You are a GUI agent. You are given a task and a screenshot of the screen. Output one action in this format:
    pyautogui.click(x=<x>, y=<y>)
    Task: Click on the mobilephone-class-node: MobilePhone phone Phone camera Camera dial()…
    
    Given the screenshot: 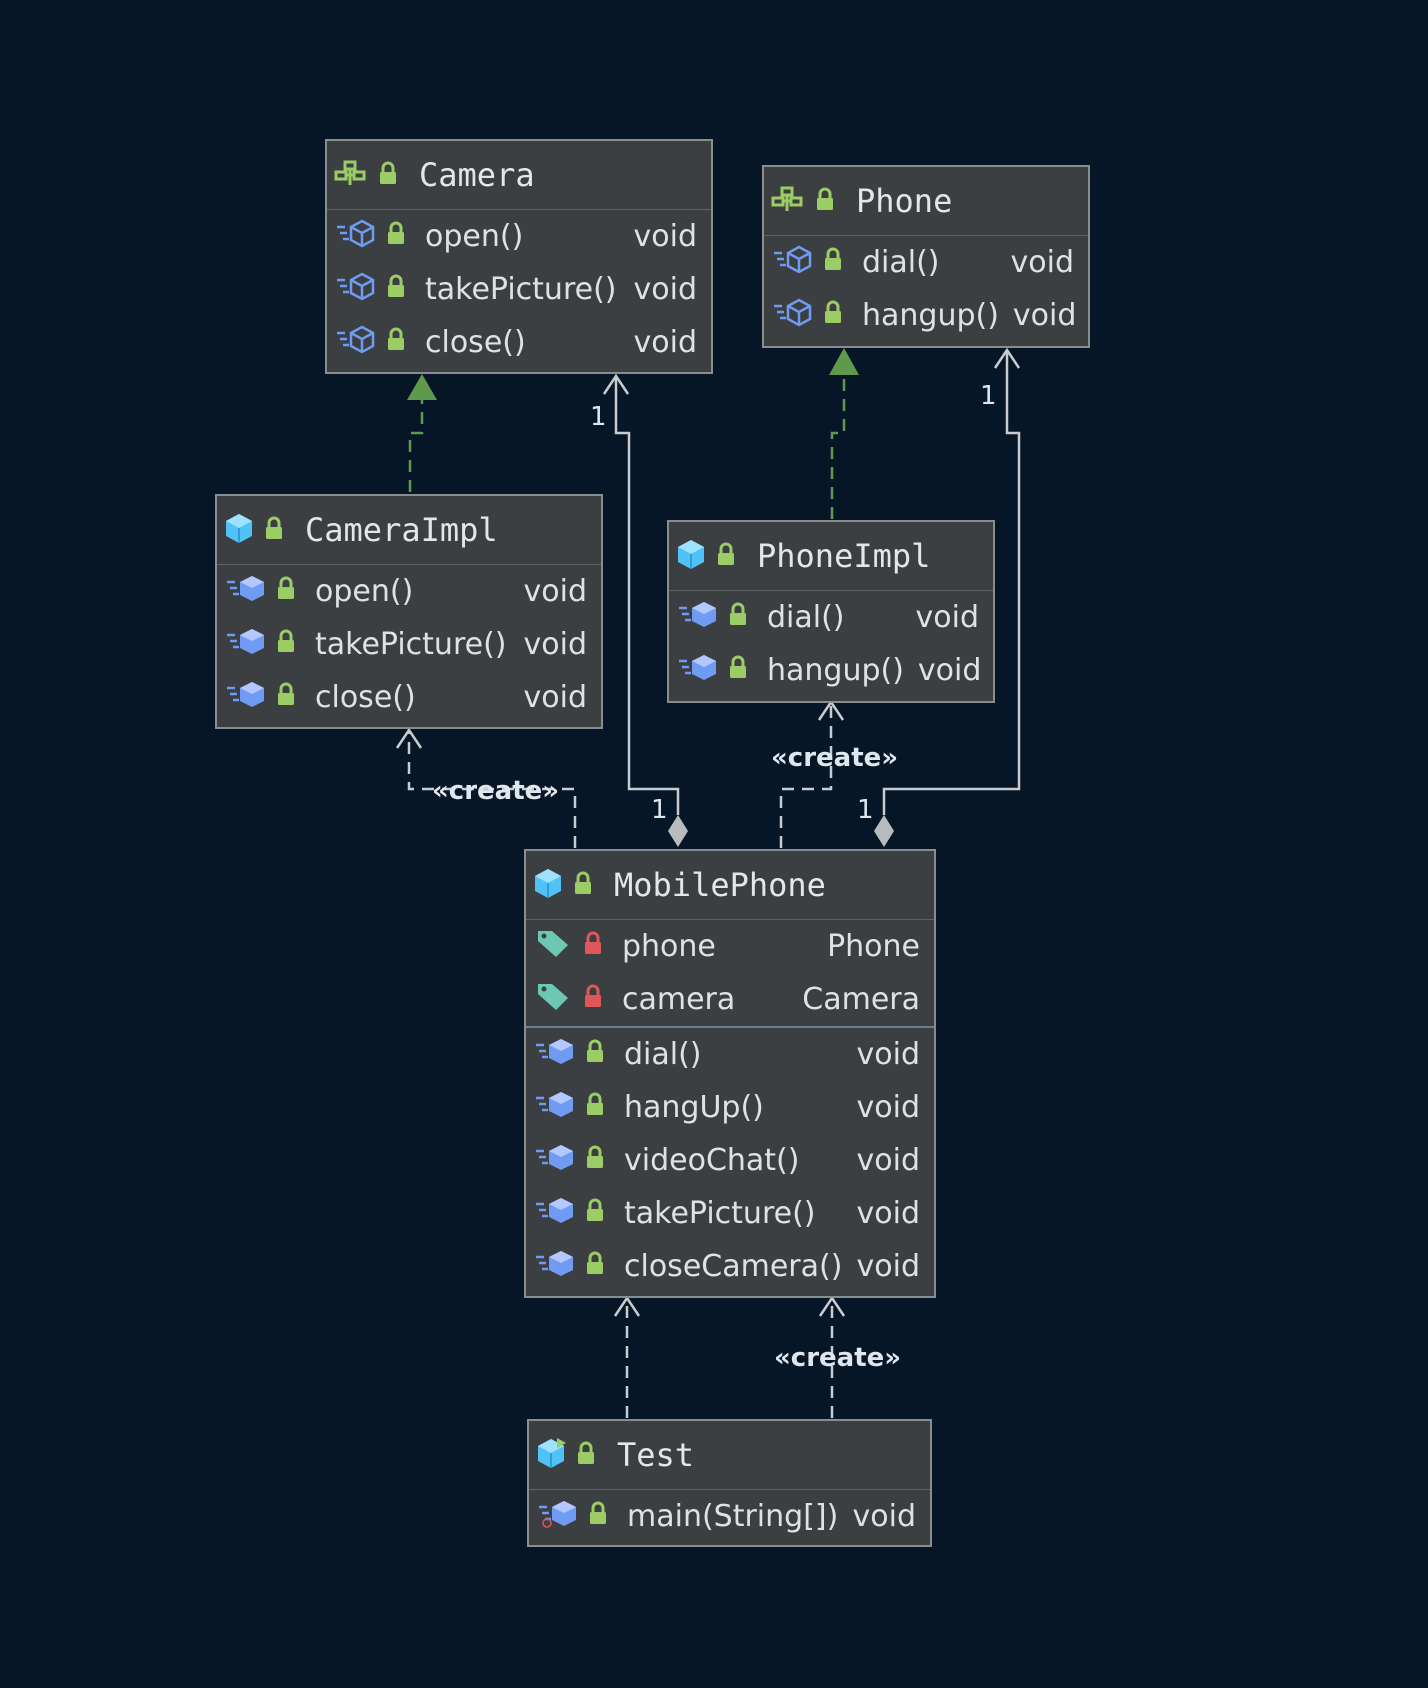 What is the action you would take?
    pyautogui.click(x=730, y=1073)
    